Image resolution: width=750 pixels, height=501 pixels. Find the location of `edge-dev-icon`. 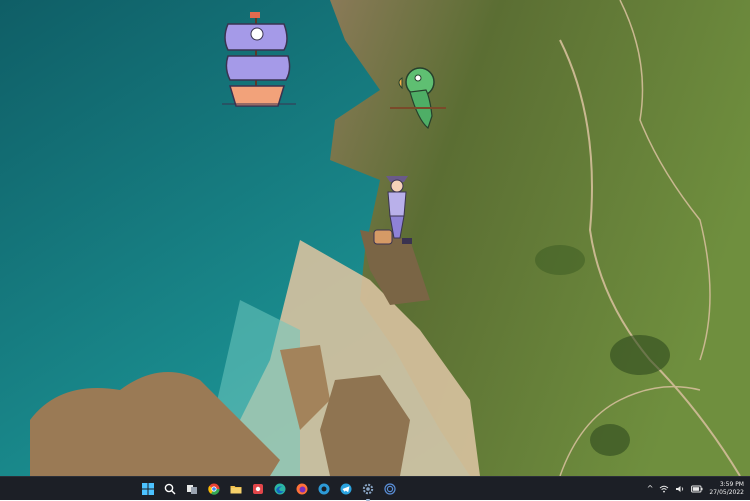

edge-dev-icon is located at coordinates (324, 489).